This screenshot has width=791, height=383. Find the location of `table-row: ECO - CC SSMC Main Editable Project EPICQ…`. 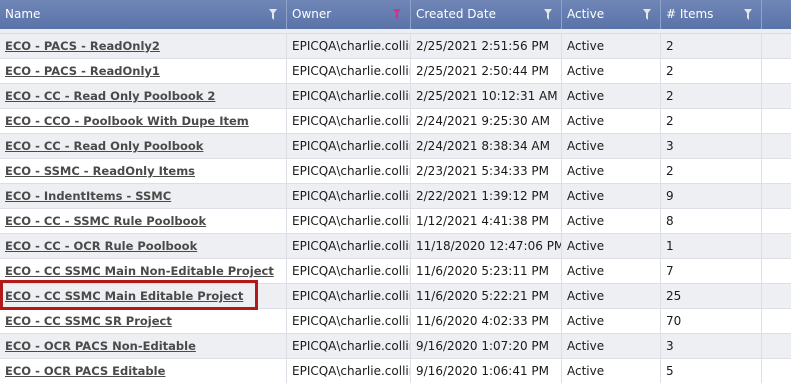

table-row: ECO - CC SSMC Main Editable Project EPICQ… is located at coordinates (395, 296).